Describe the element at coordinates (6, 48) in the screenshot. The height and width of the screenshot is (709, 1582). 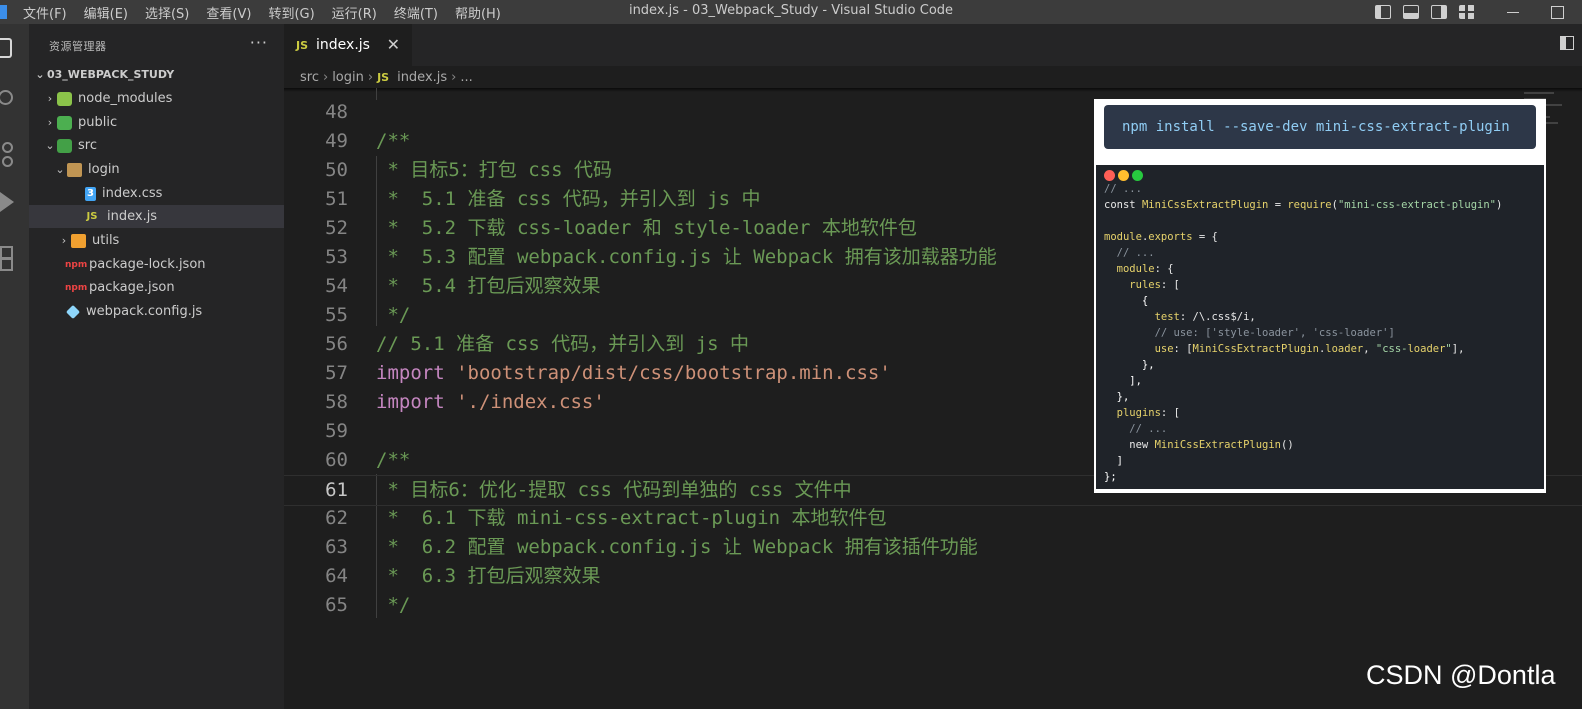
I see `explorer-icon` at that location.